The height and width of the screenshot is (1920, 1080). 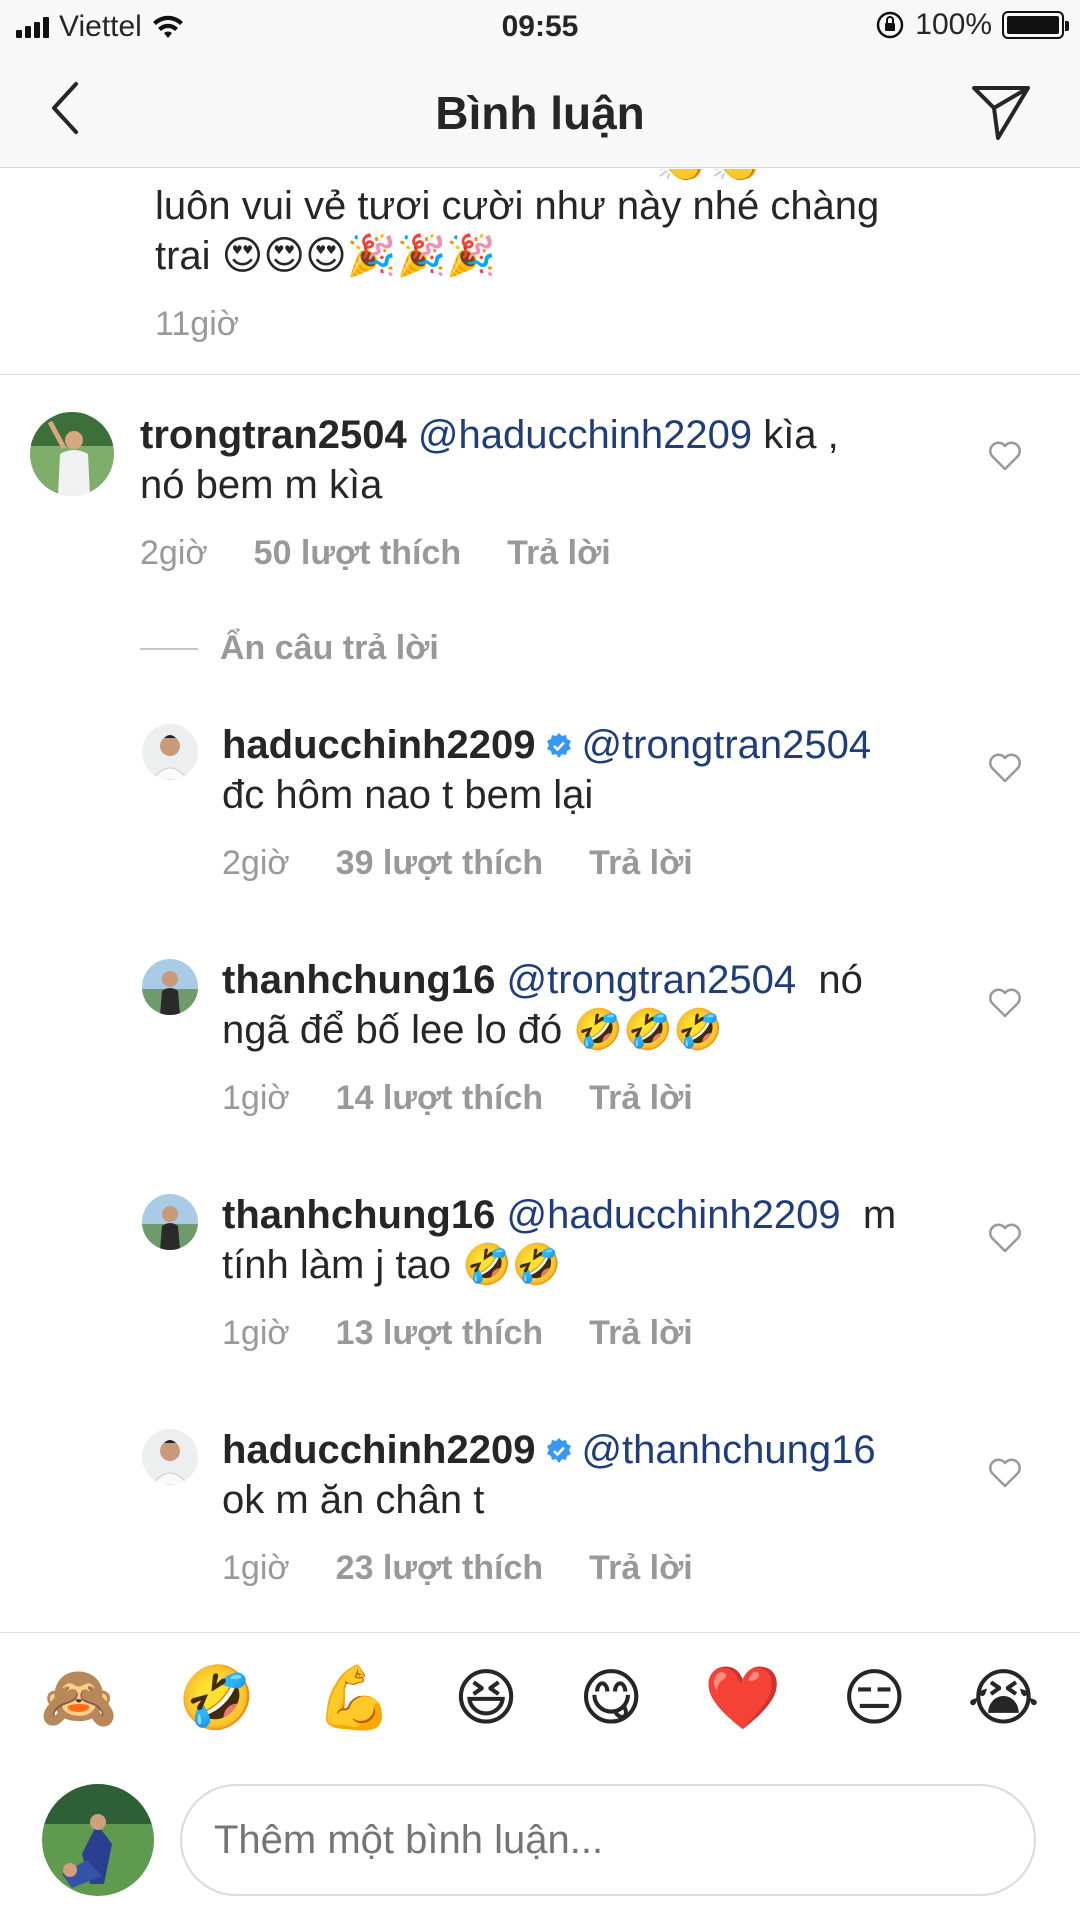 What do you see at coordinates (440, 1568) in the screenshot?
I see `like-count: 23 lượt thích` at bounding box center [440, 1568].